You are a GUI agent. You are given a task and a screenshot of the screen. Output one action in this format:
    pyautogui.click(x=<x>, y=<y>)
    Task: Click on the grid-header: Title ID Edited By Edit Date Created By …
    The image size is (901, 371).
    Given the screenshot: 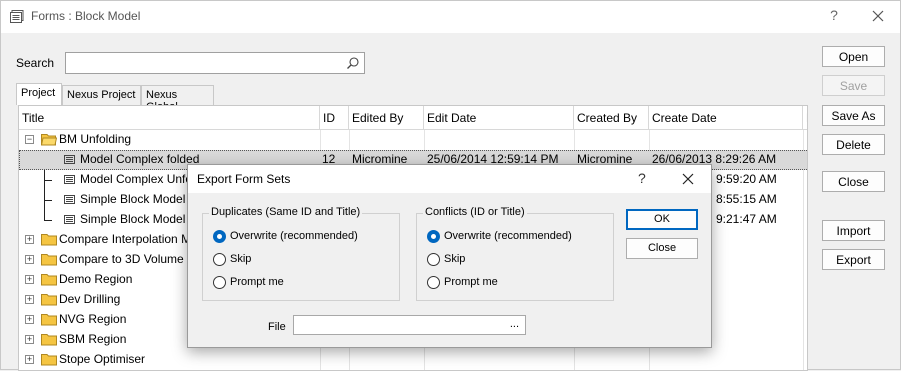 What is the action you would take?
    pyautogui.click(x=413, y=118)
    